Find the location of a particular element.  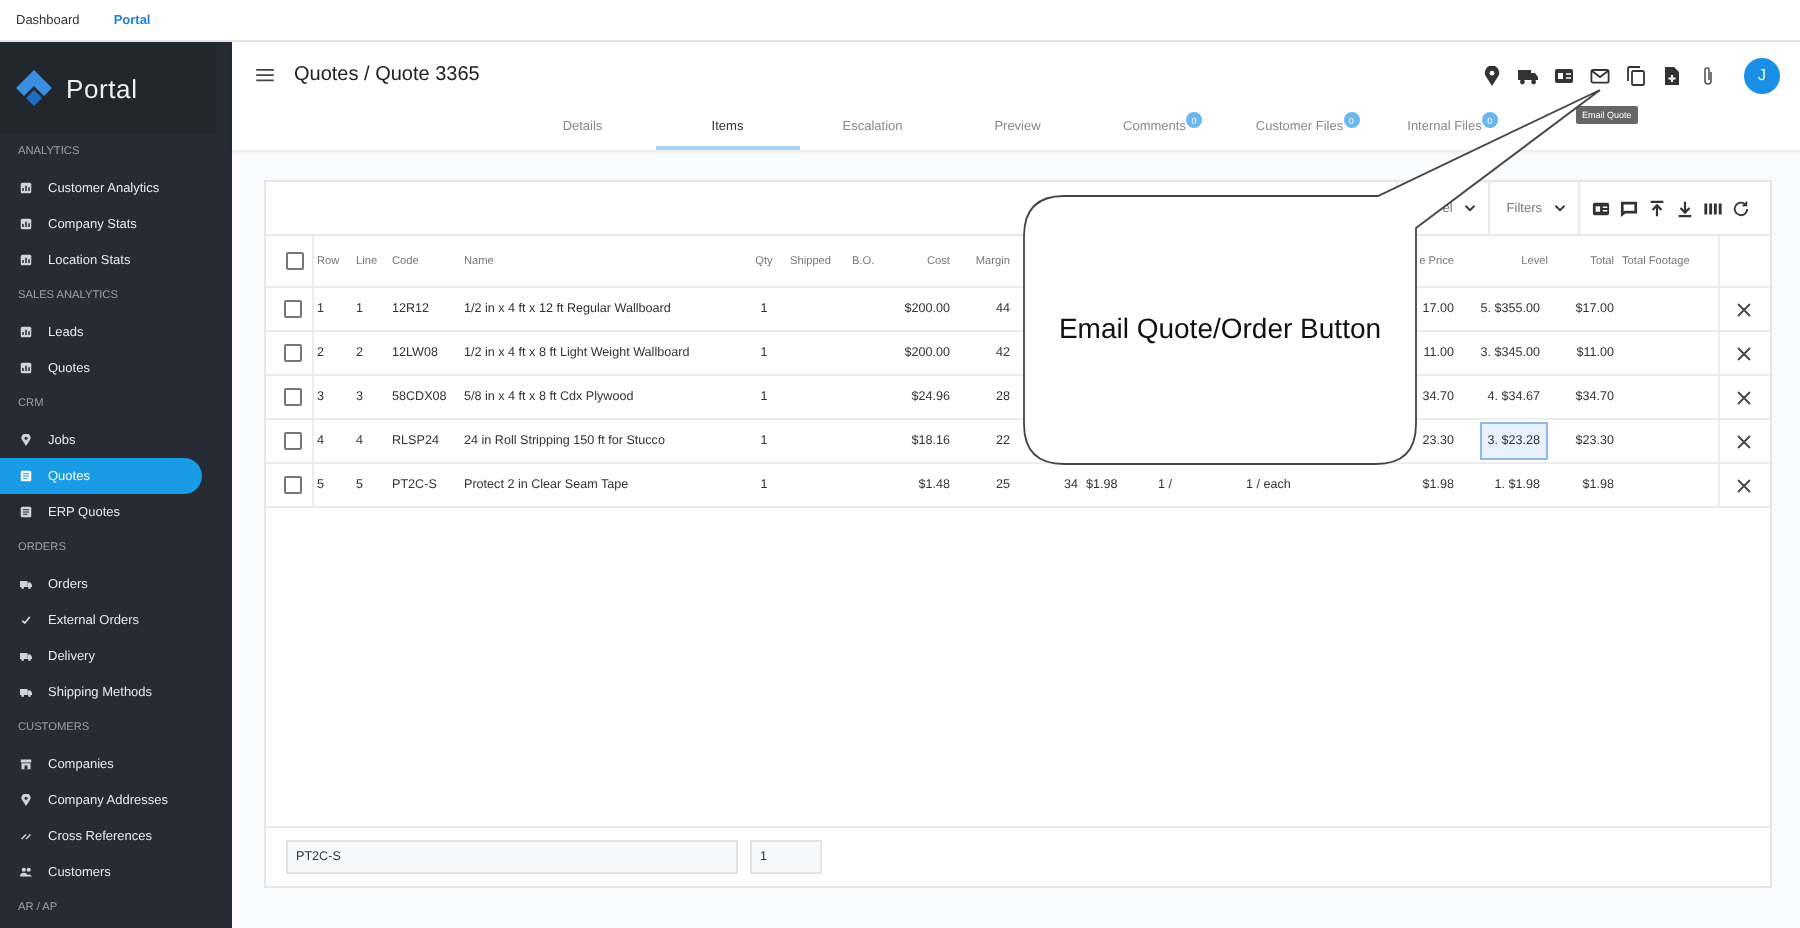

callout-text: Email Quote/Order Button is located at coordinates (1220, 328).